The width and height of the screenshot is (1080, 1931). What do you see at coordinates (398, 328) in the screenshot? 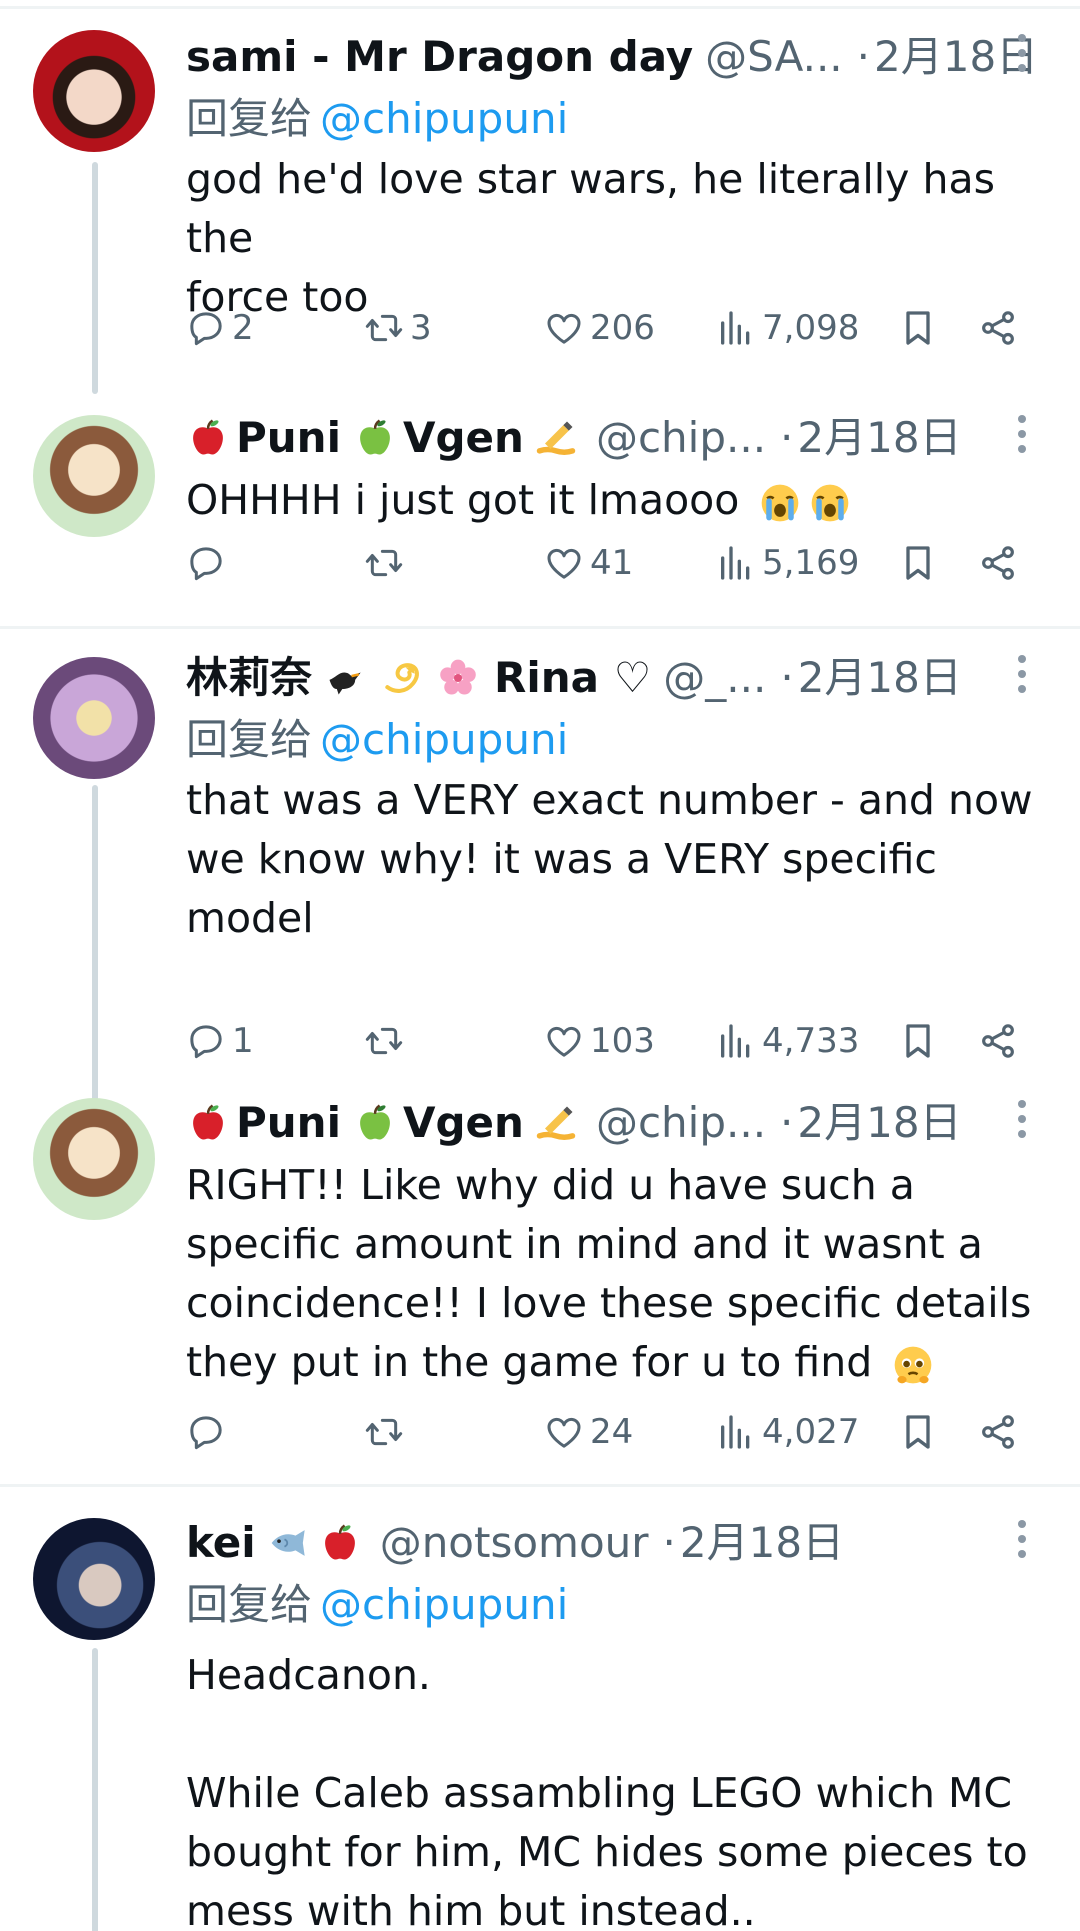
I see `retweet-button: 3` at bounding box center [398, 328].